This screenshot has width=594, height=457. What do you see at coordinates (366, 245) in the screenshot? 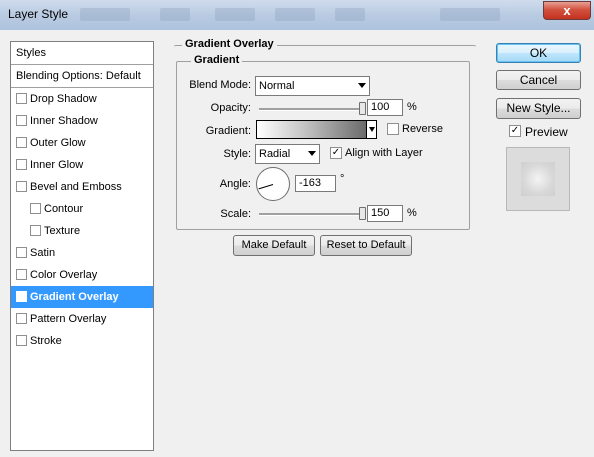
I see `reset-to-default-button: Reset to Default` at bounding box center [366, 245].